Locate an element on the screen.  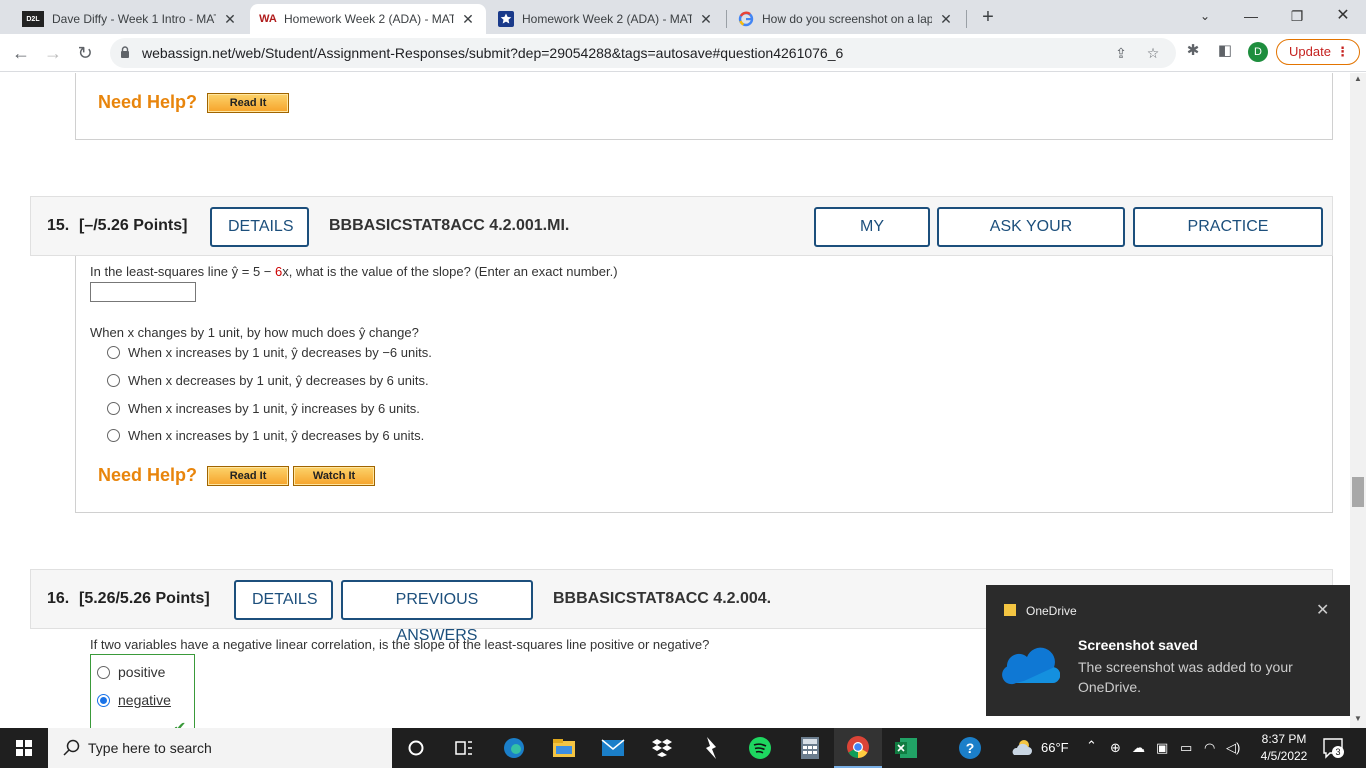
lock-icon is located at coordinates (125, 52).